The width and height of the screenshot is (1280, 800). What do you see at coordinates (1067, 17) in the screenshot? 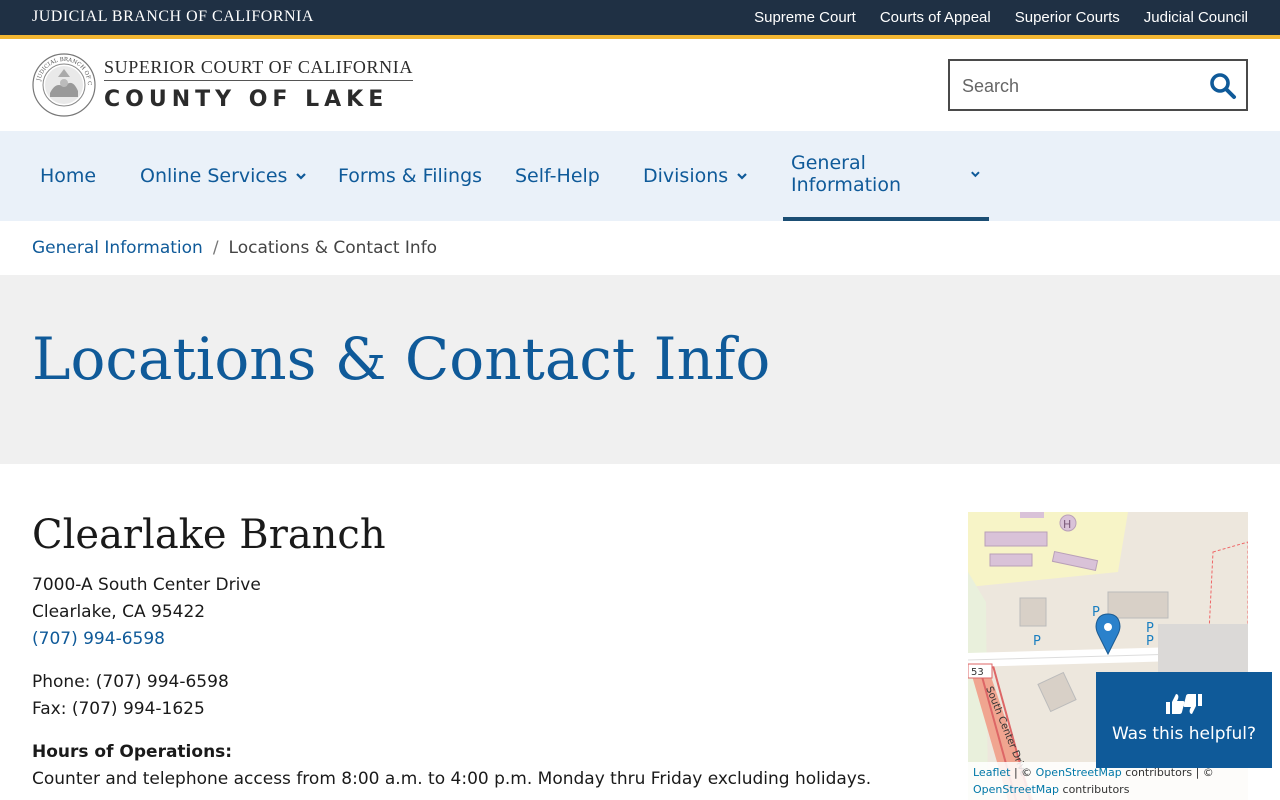
I see `utility-link-superior-courts: Superior Courts` at bounding box center [1067, 17].